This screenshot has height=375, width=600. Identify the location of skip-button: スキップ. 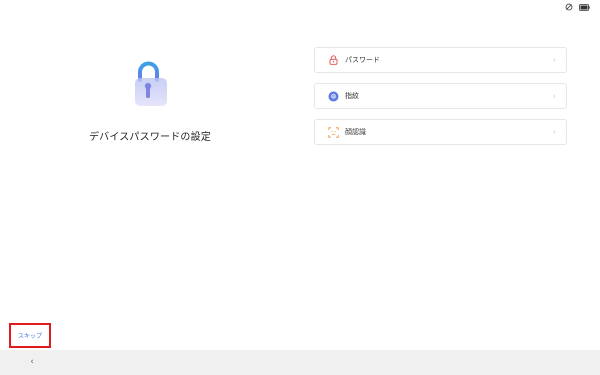
(30, 335).